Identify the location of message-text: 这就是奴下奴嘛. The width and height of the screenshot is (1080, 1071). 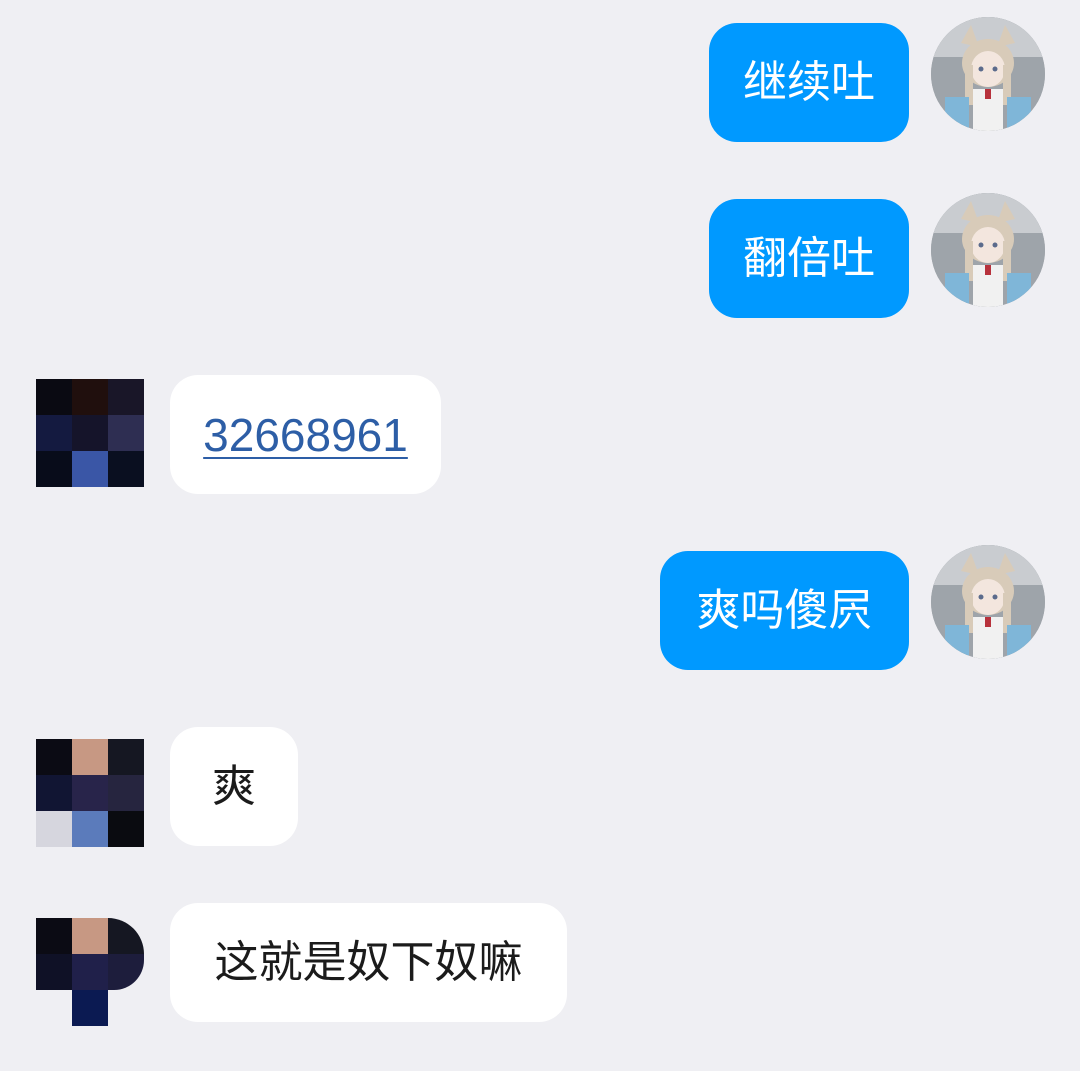
(368, 962).